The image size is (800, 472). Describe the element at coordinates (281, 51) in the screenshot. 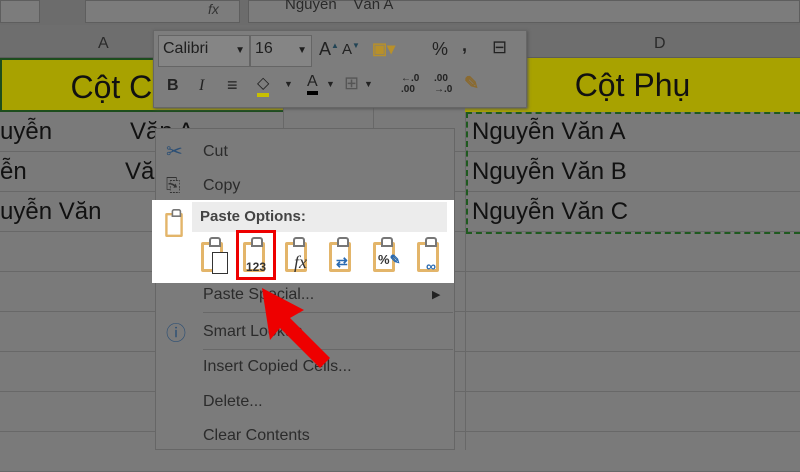

I see `font-size-select: 16 ▼` at that location.